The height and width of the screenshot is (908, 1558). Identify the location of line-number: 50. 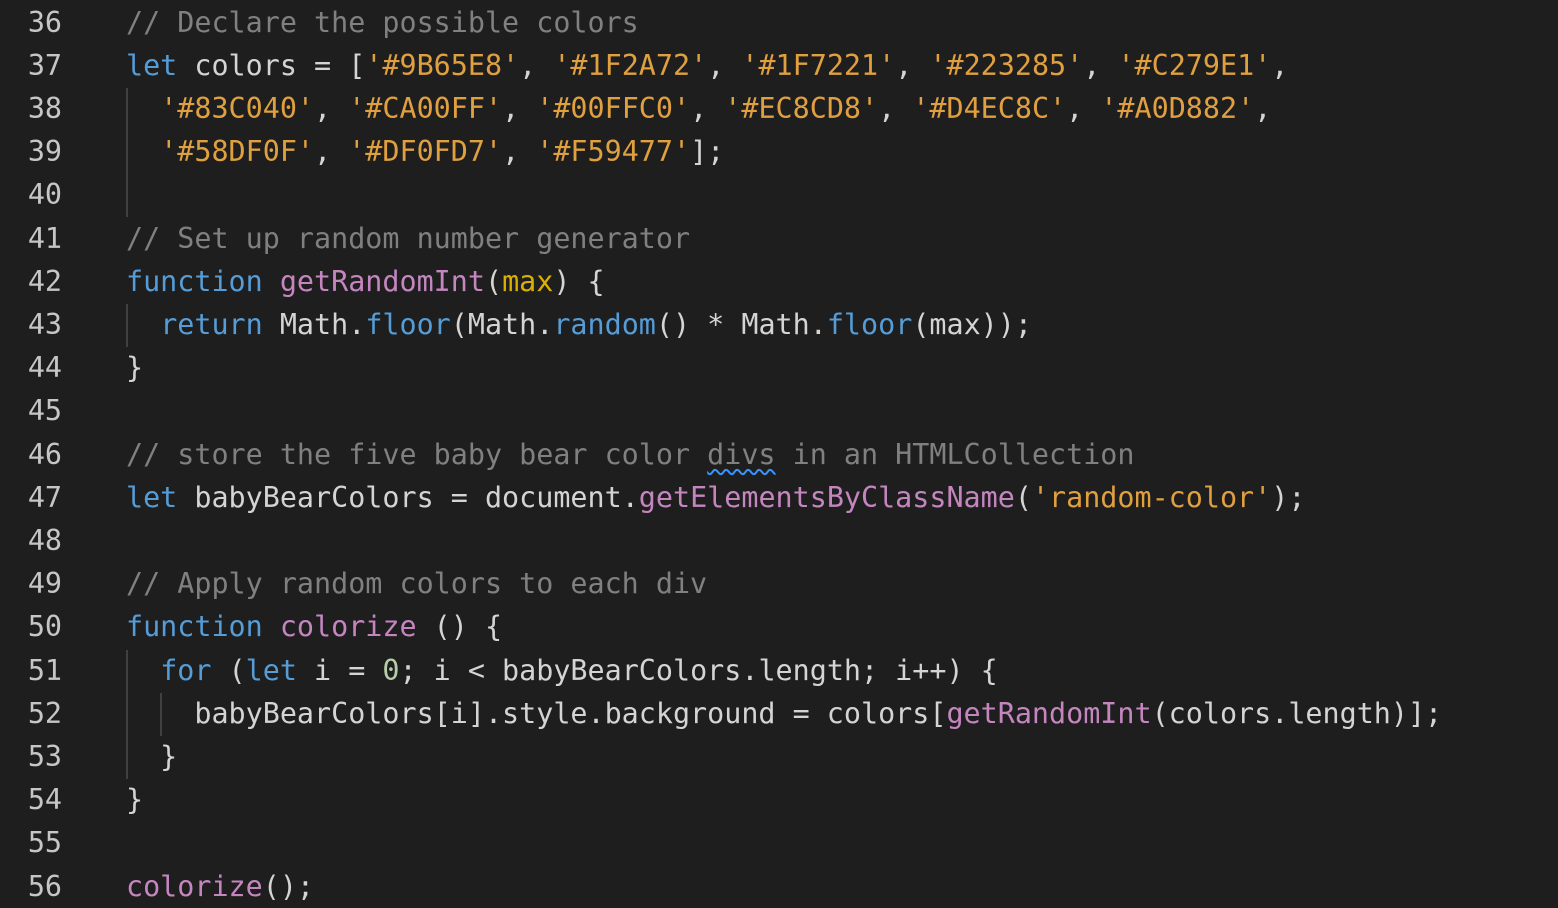
(44, 627).